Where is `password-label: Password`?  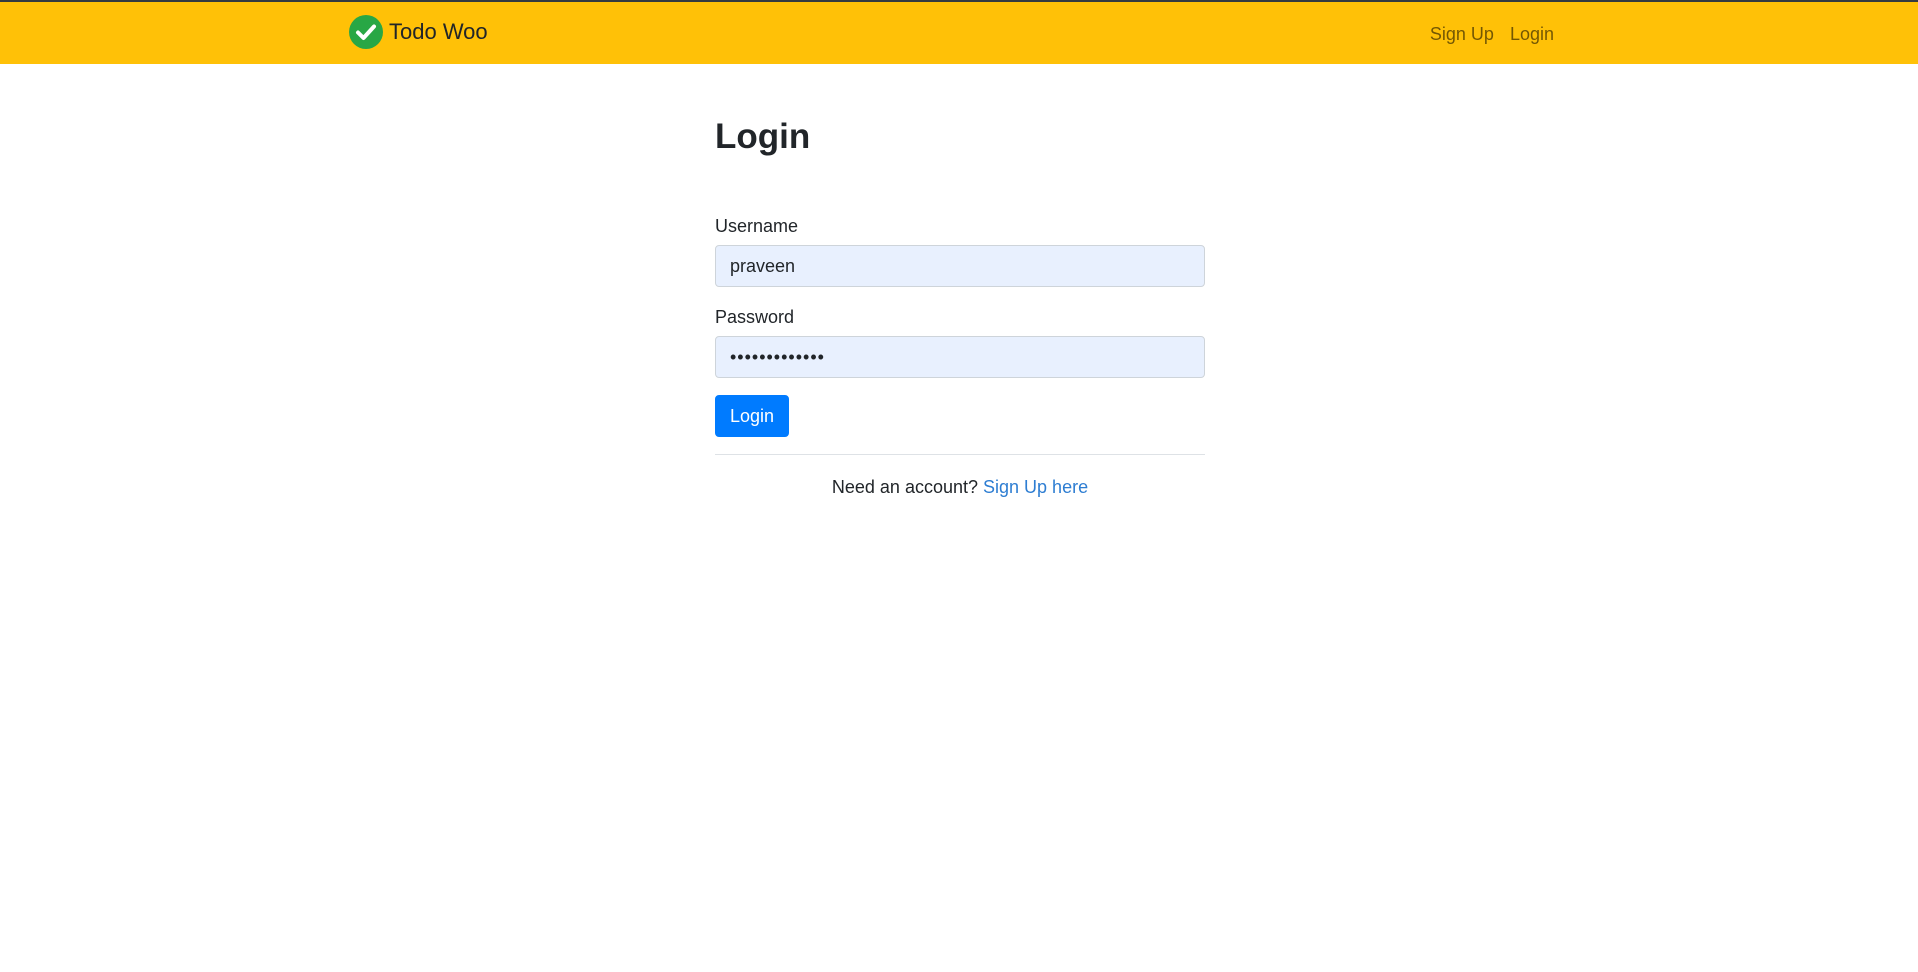 password-label: Password is located at coordinates (755, 317).